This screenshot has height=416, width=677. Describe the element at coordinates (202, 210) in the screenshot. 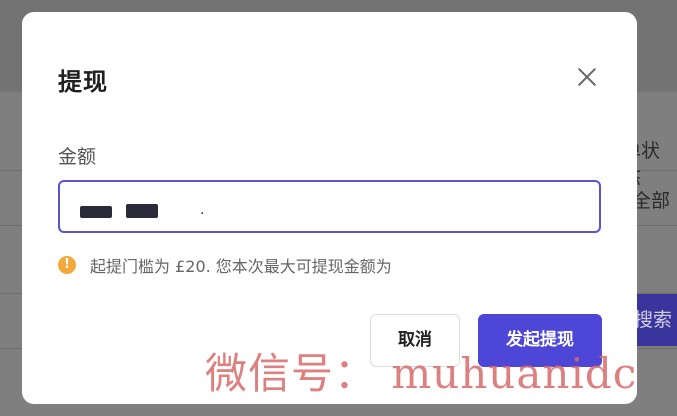

I see `amount-value-suffix: .` at that location.